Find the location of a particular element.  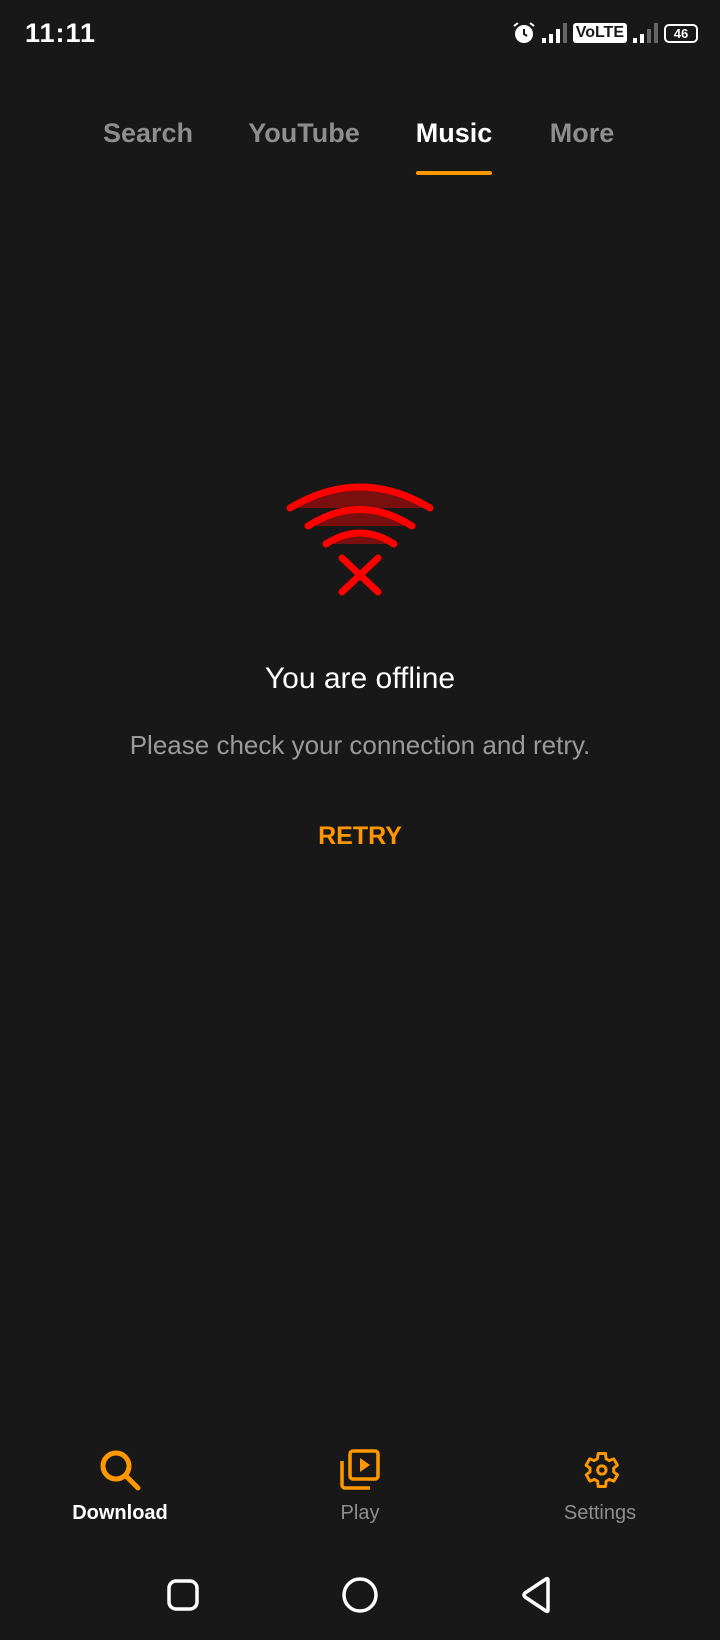

wifi-off-icon is located at coordinates (360, 539).